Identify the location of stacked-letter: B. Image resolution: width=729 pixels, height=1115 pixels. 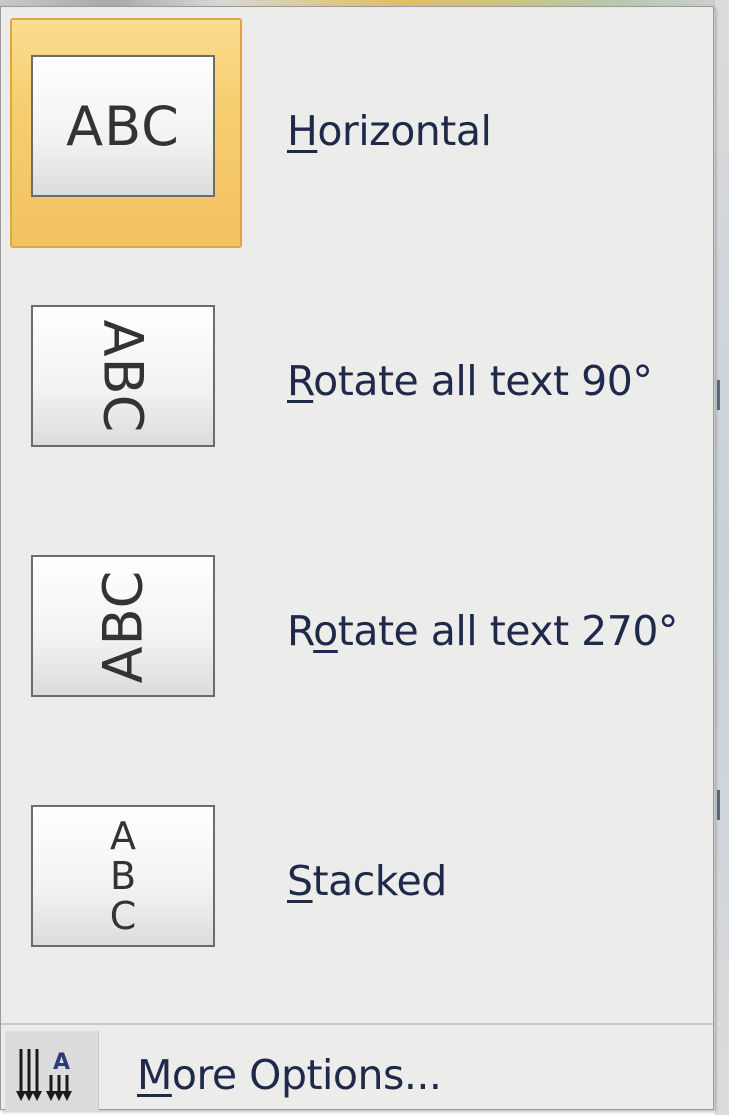
(123, 876).